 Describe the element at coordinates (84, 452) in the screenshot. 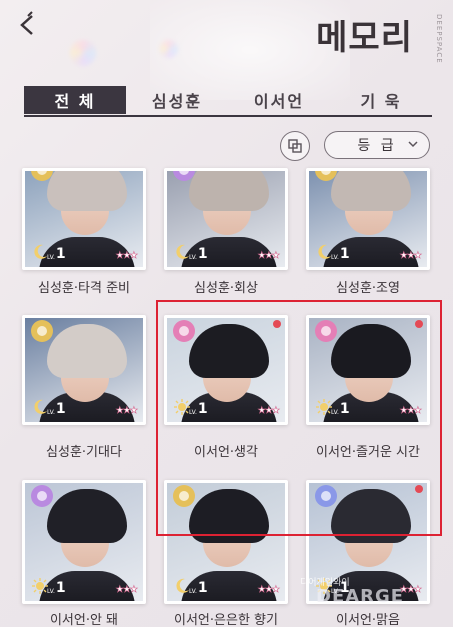

I see `card-title: 심성훈·기대다` at that location.